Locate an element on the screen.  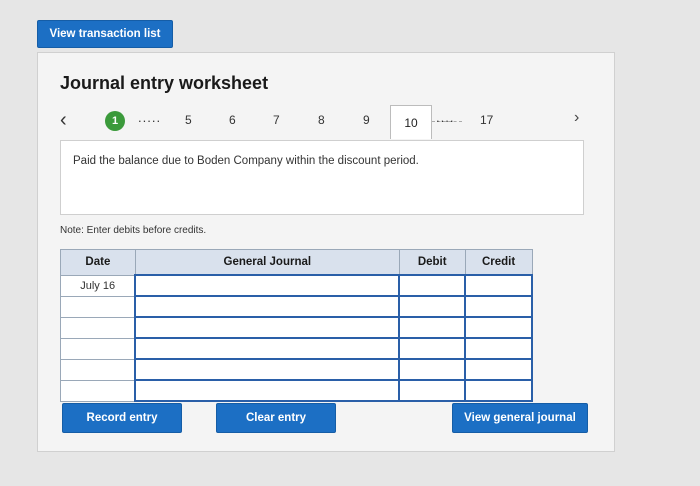
credit-header: Credit is located at coordinates (498, 262).